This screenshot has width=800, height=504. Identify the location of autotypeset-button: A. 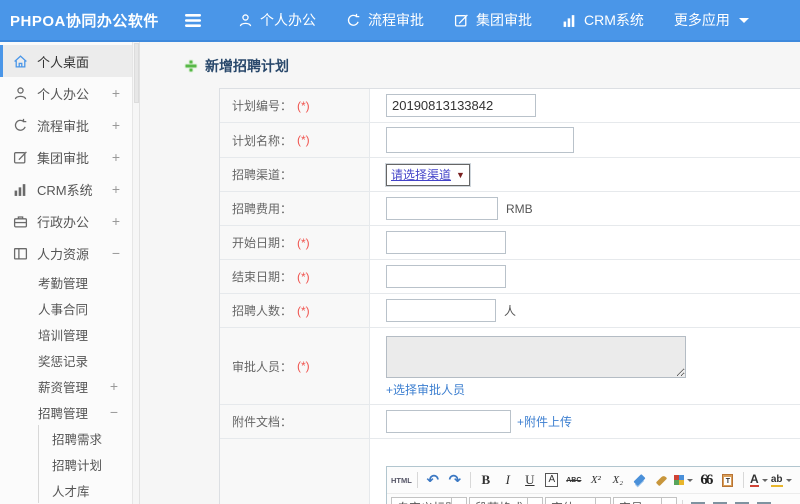
(552, 480).